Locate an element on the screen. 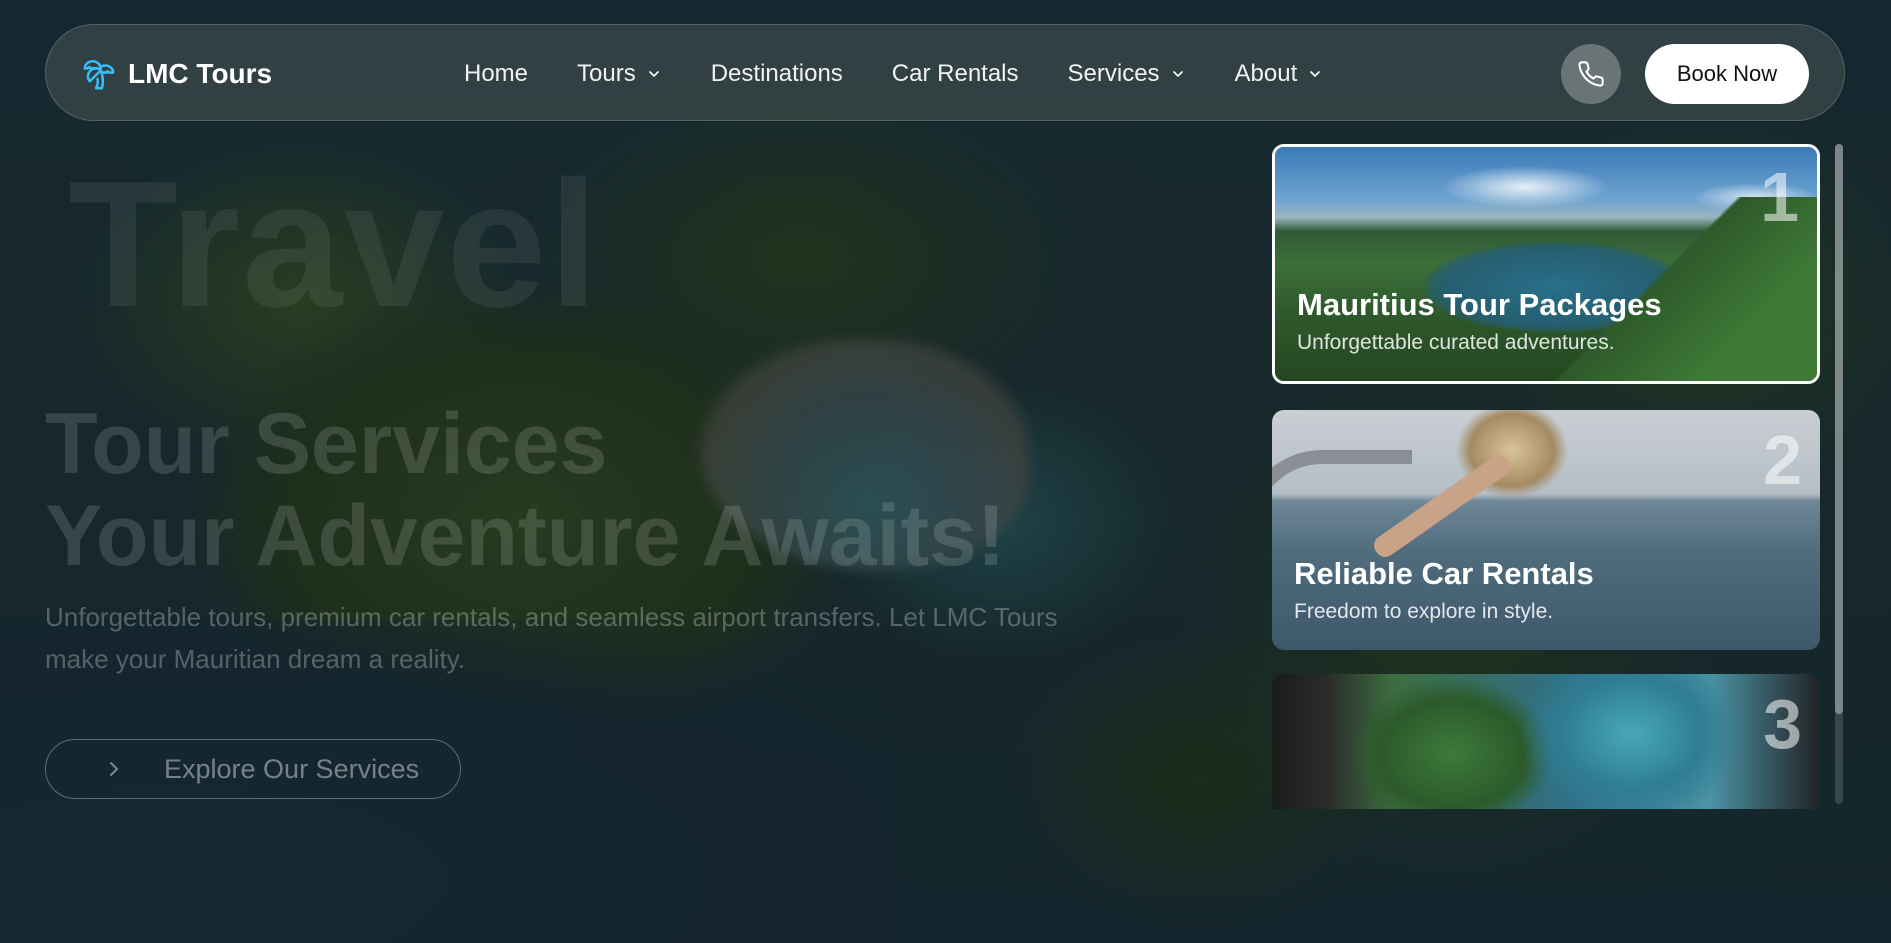 The height and width of the screenshot is (943, 1891). card-description: Freedom to explore in style. is located at coordinates (1424, 611).